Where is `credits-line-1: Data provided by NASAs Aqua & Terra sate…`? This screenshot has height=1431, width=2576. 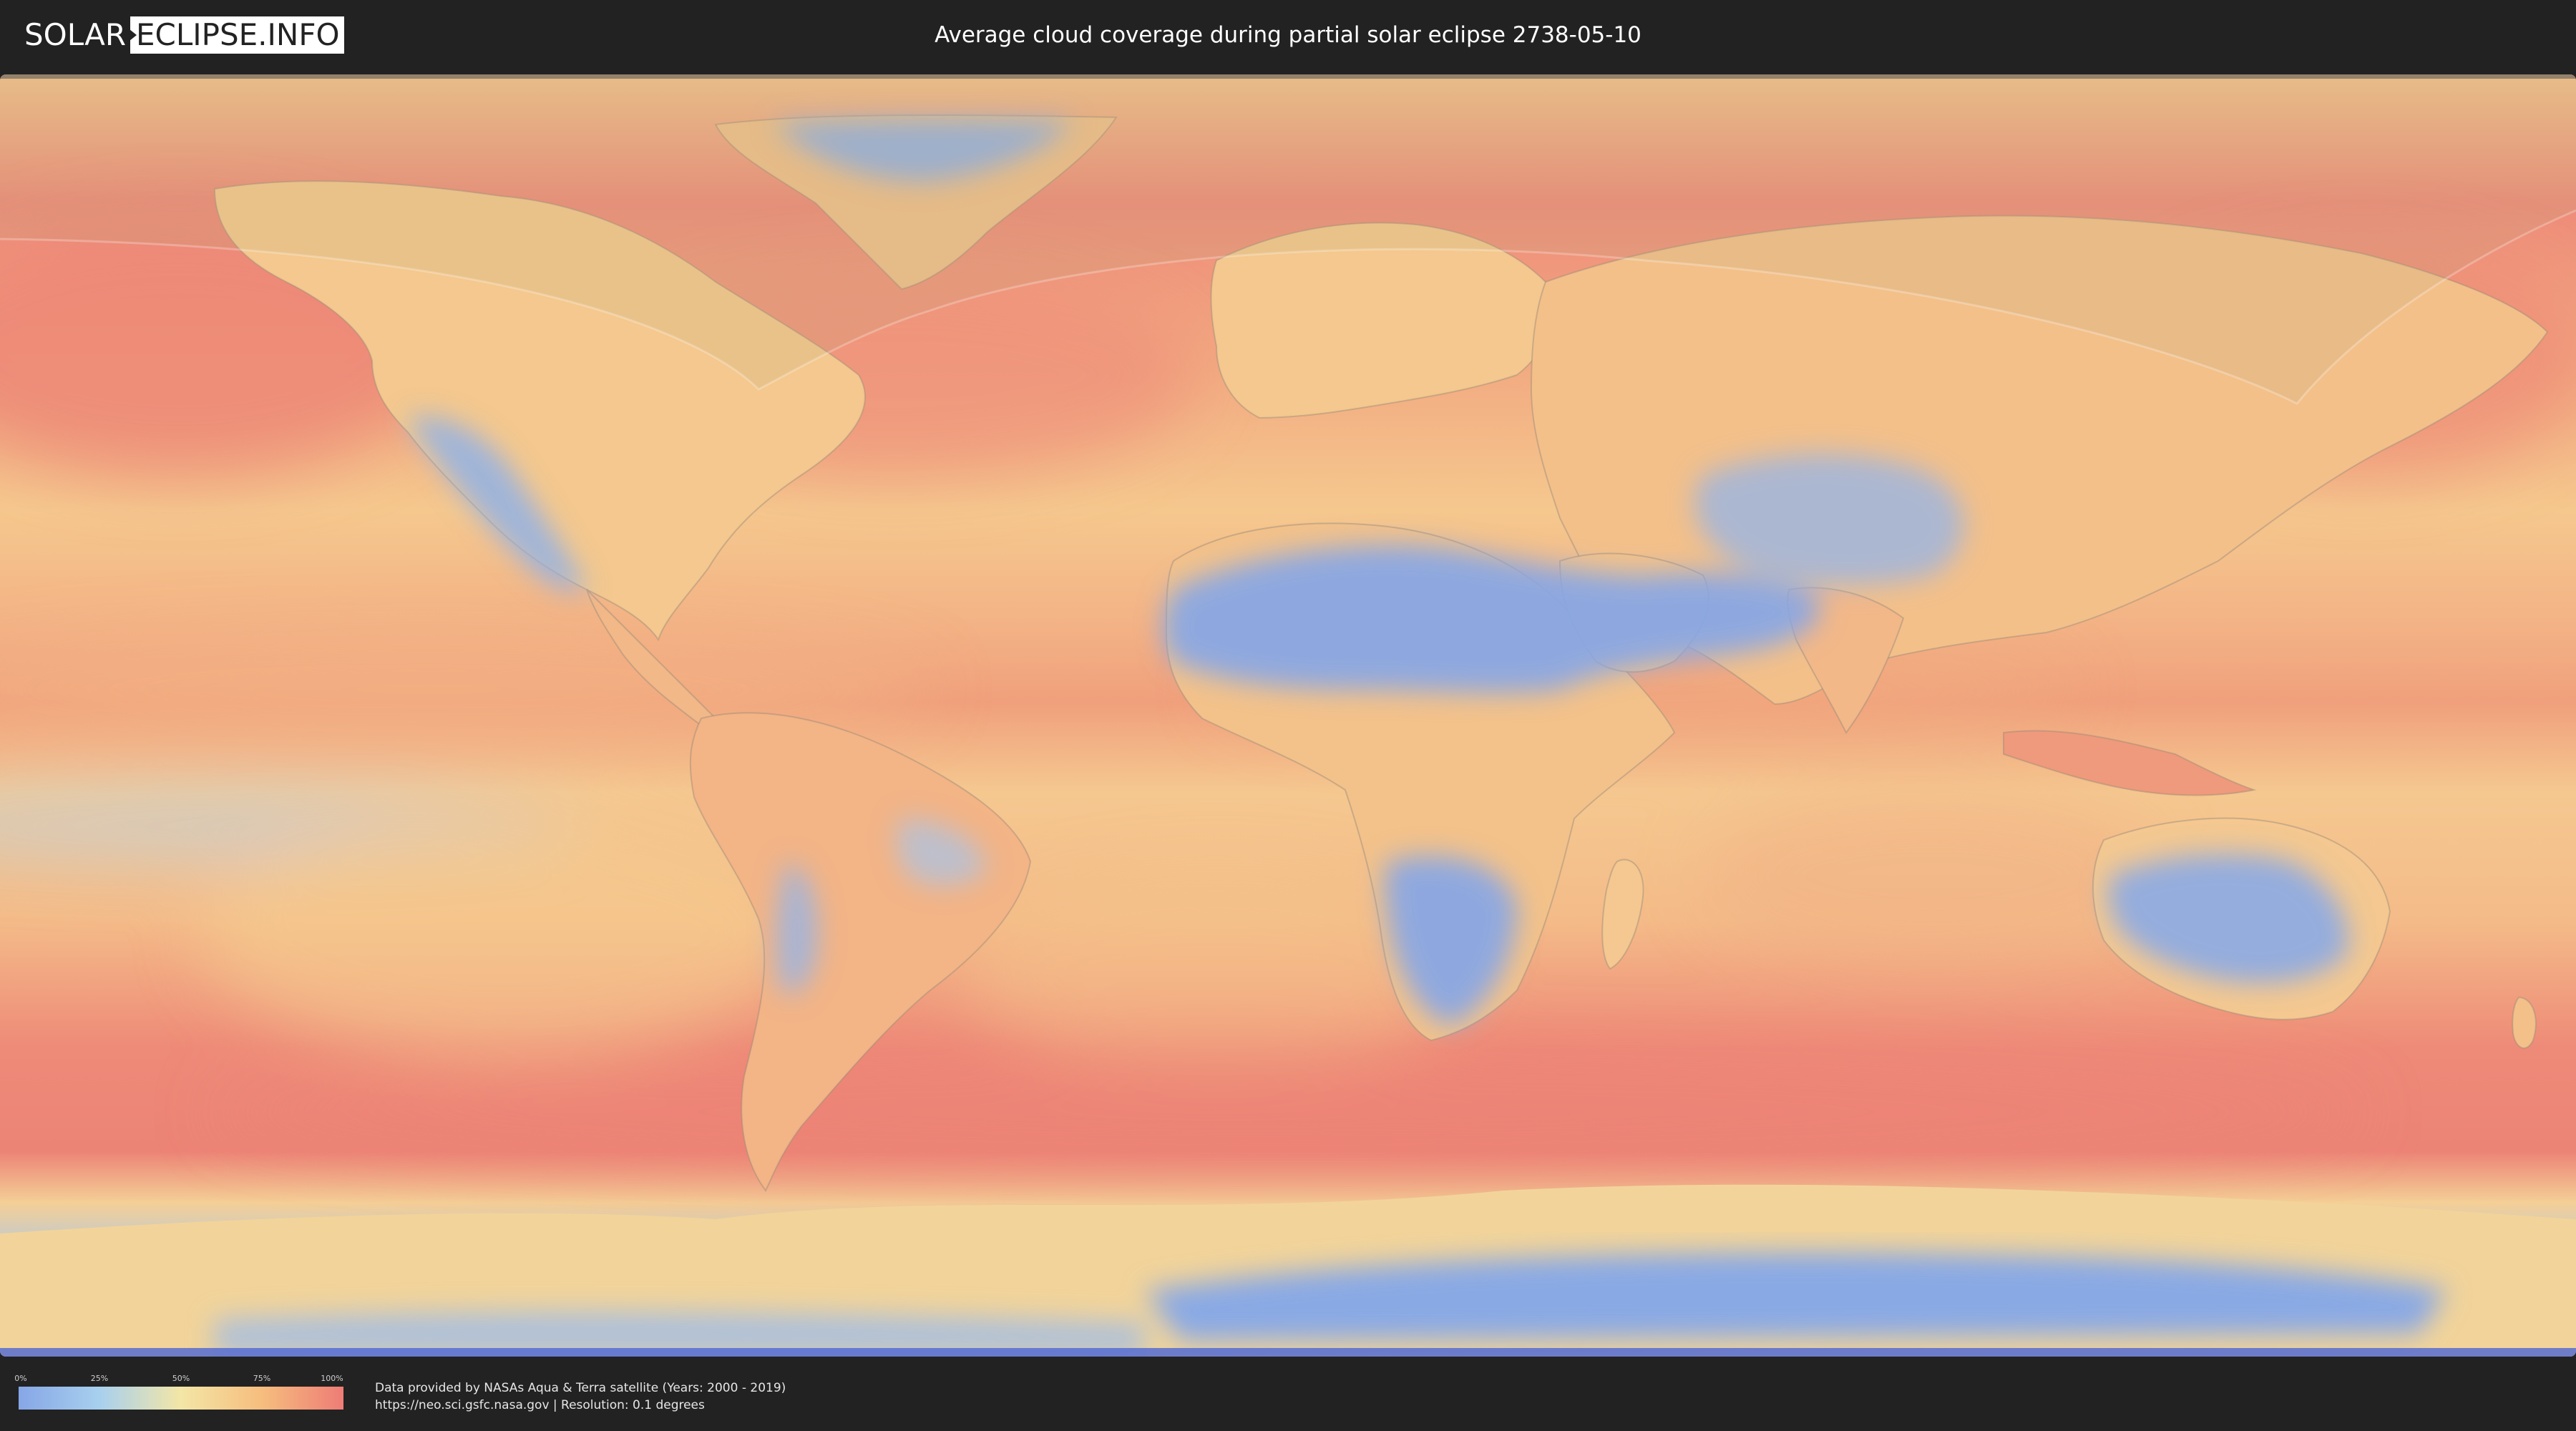 credits-line-1: Data provided by NASAs Aqua & Terra sate… is located at coordinates (580, 1388).